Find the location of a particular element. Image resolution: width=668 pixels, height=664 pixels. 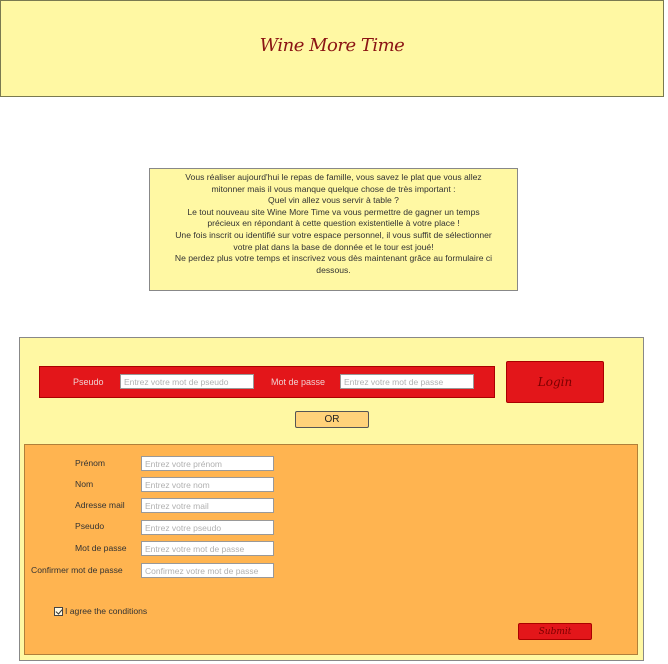

intro-line: Quel vin allez vous servir à table ? is located at coordinates (333, 200).